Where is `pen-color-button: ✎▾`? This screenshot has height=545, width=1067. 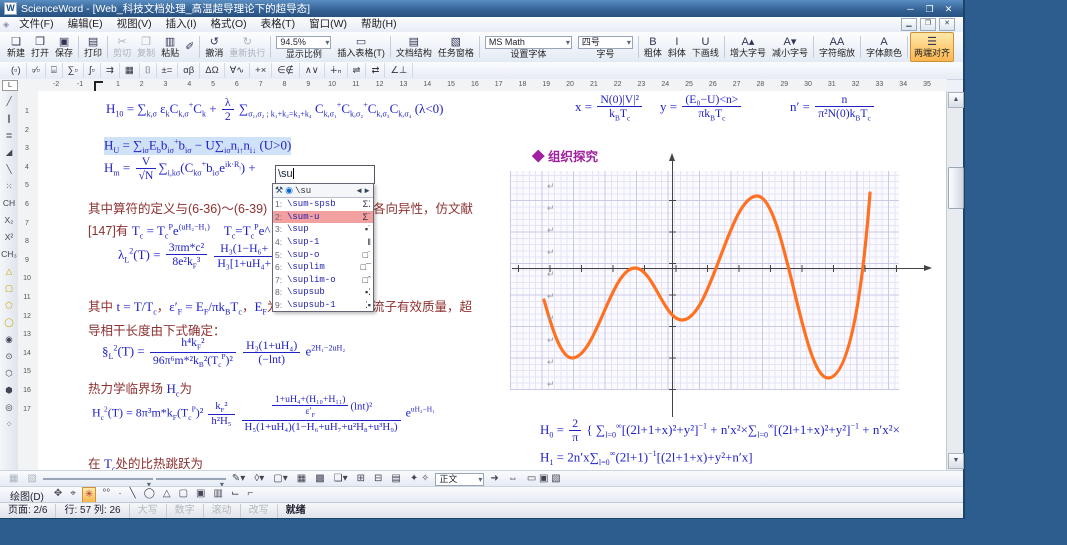
pen-color-button: ✎▾ is located at coordinates (238, 479).